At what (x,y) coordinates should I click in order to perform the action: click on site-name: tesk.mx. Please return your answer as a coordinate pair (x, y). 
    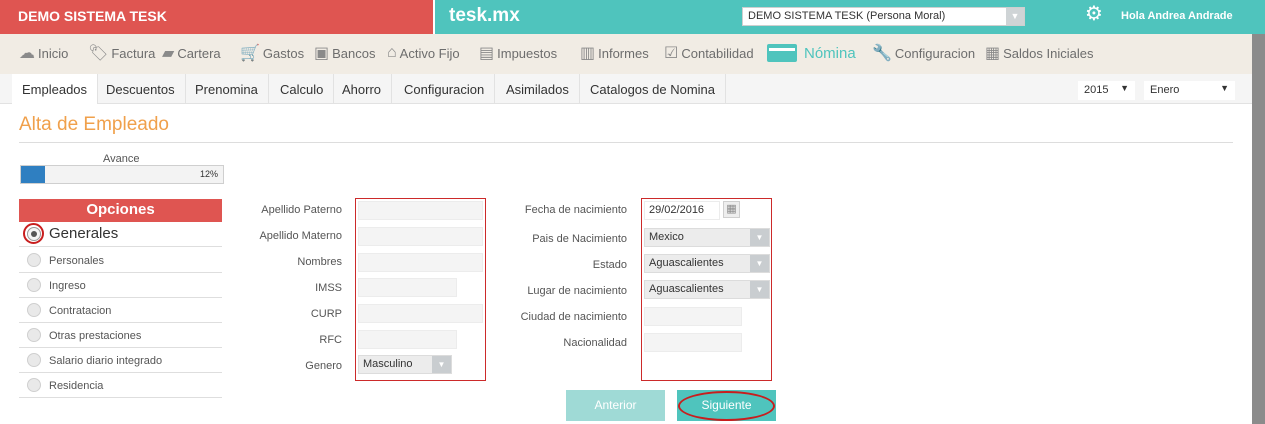
    Looking at the image, I should click on (484, 16).